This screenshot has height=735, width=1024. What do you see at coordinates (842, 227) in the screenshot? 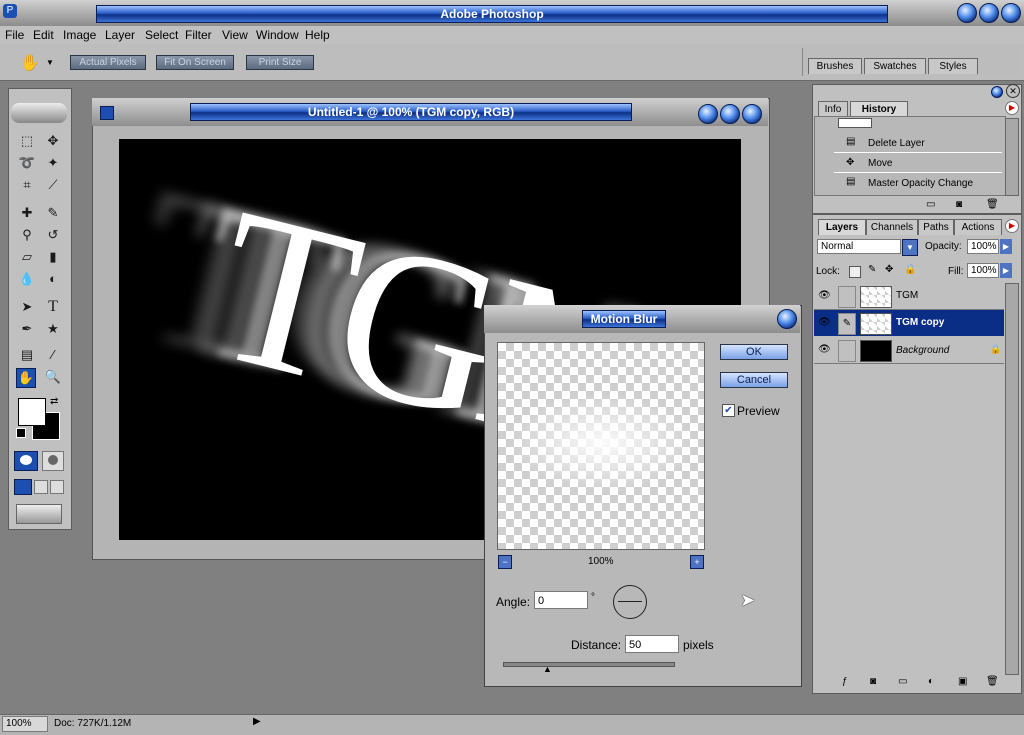
I see `tab-layers: Layers` at bounding box center [842, 227].